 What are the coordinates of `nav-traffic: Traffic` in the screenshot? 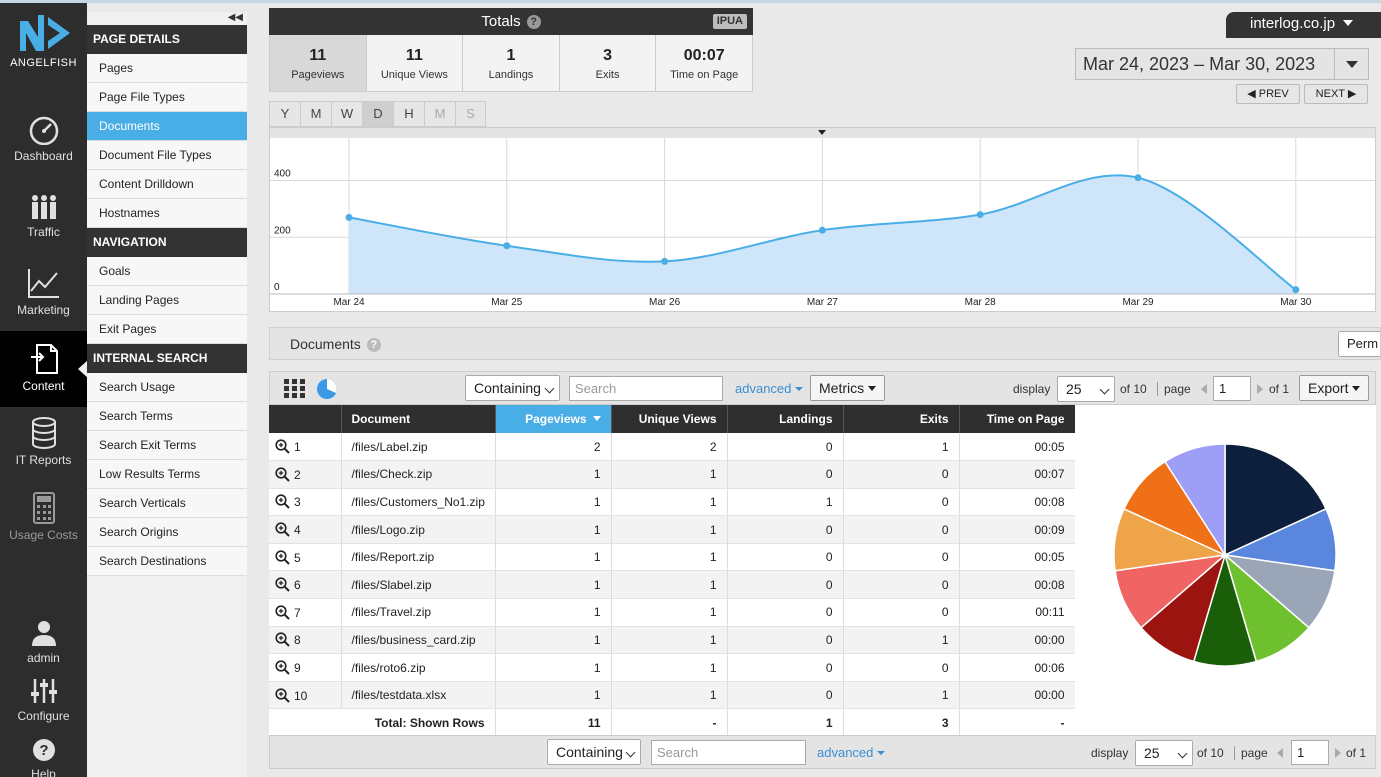 It's located at (43, 216).